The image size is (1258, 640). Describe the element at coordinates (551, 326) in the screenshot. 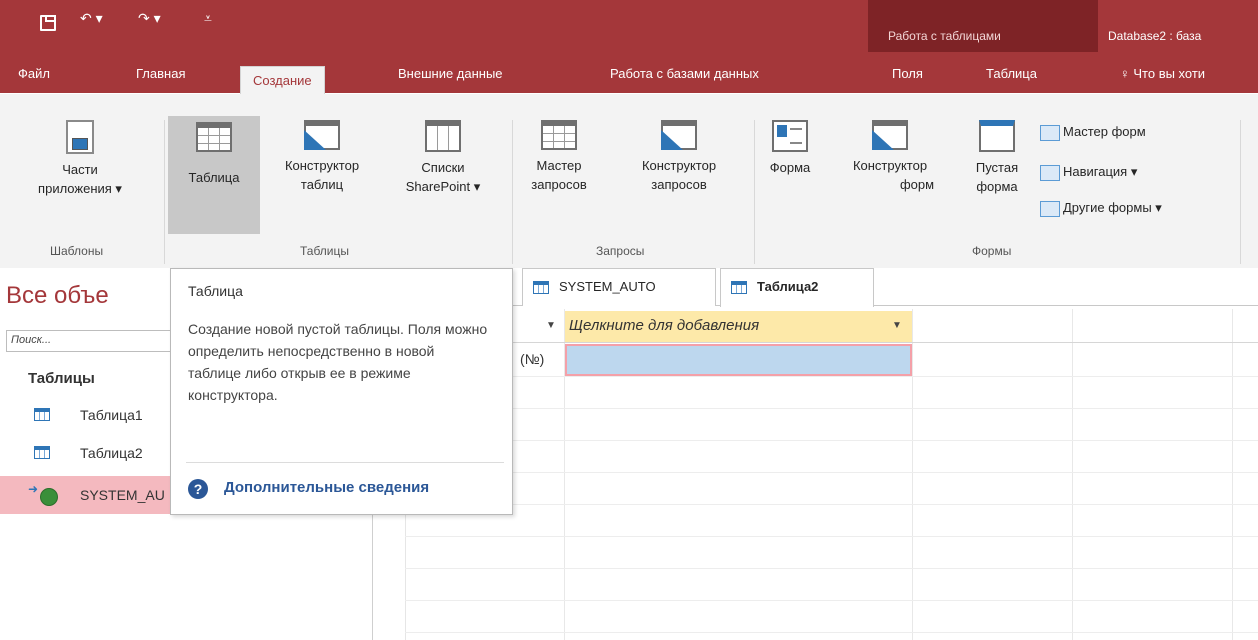

I see `id-column-dropdown-icon: ▼` at that location.